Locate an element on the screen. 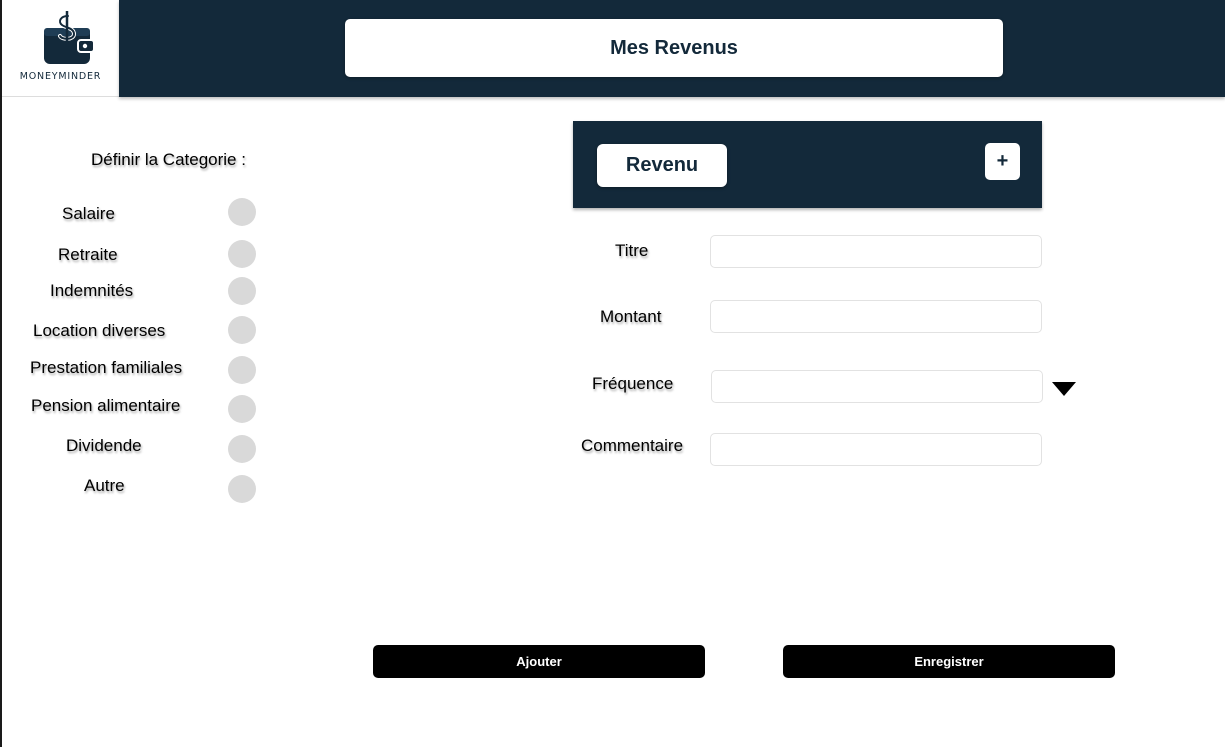 The height and width of the screenshot is (747, 1225). category-radio-indemnites is located at coordinates (242, 291).